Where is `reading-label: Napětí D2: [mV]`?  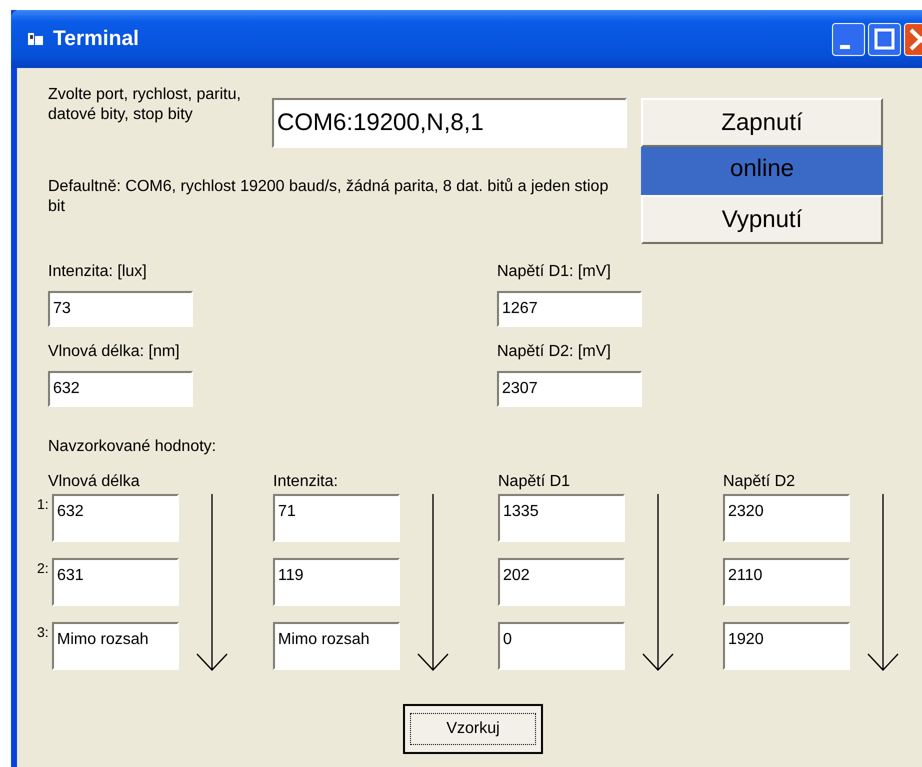
reading-label: Napětí D2: [mV] is located at coordinates (554, 352).